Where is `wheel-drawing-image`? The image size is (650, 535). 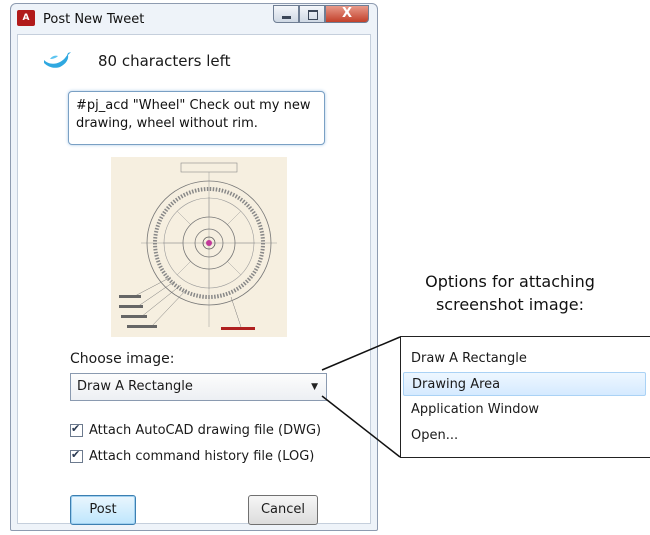 wheel-drawing-image is located at coordinates (199, 247).